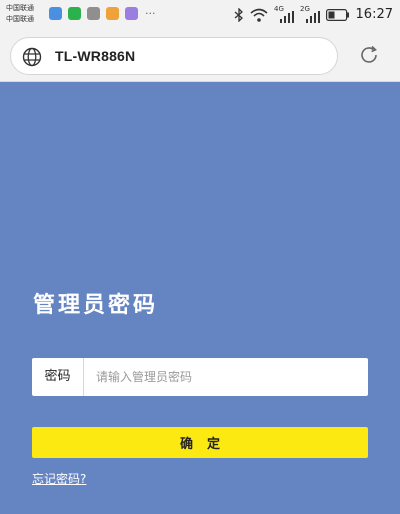 This screenshot has height=514, width=400. I want to click on confirm-button: 确定, so click(200, 442).